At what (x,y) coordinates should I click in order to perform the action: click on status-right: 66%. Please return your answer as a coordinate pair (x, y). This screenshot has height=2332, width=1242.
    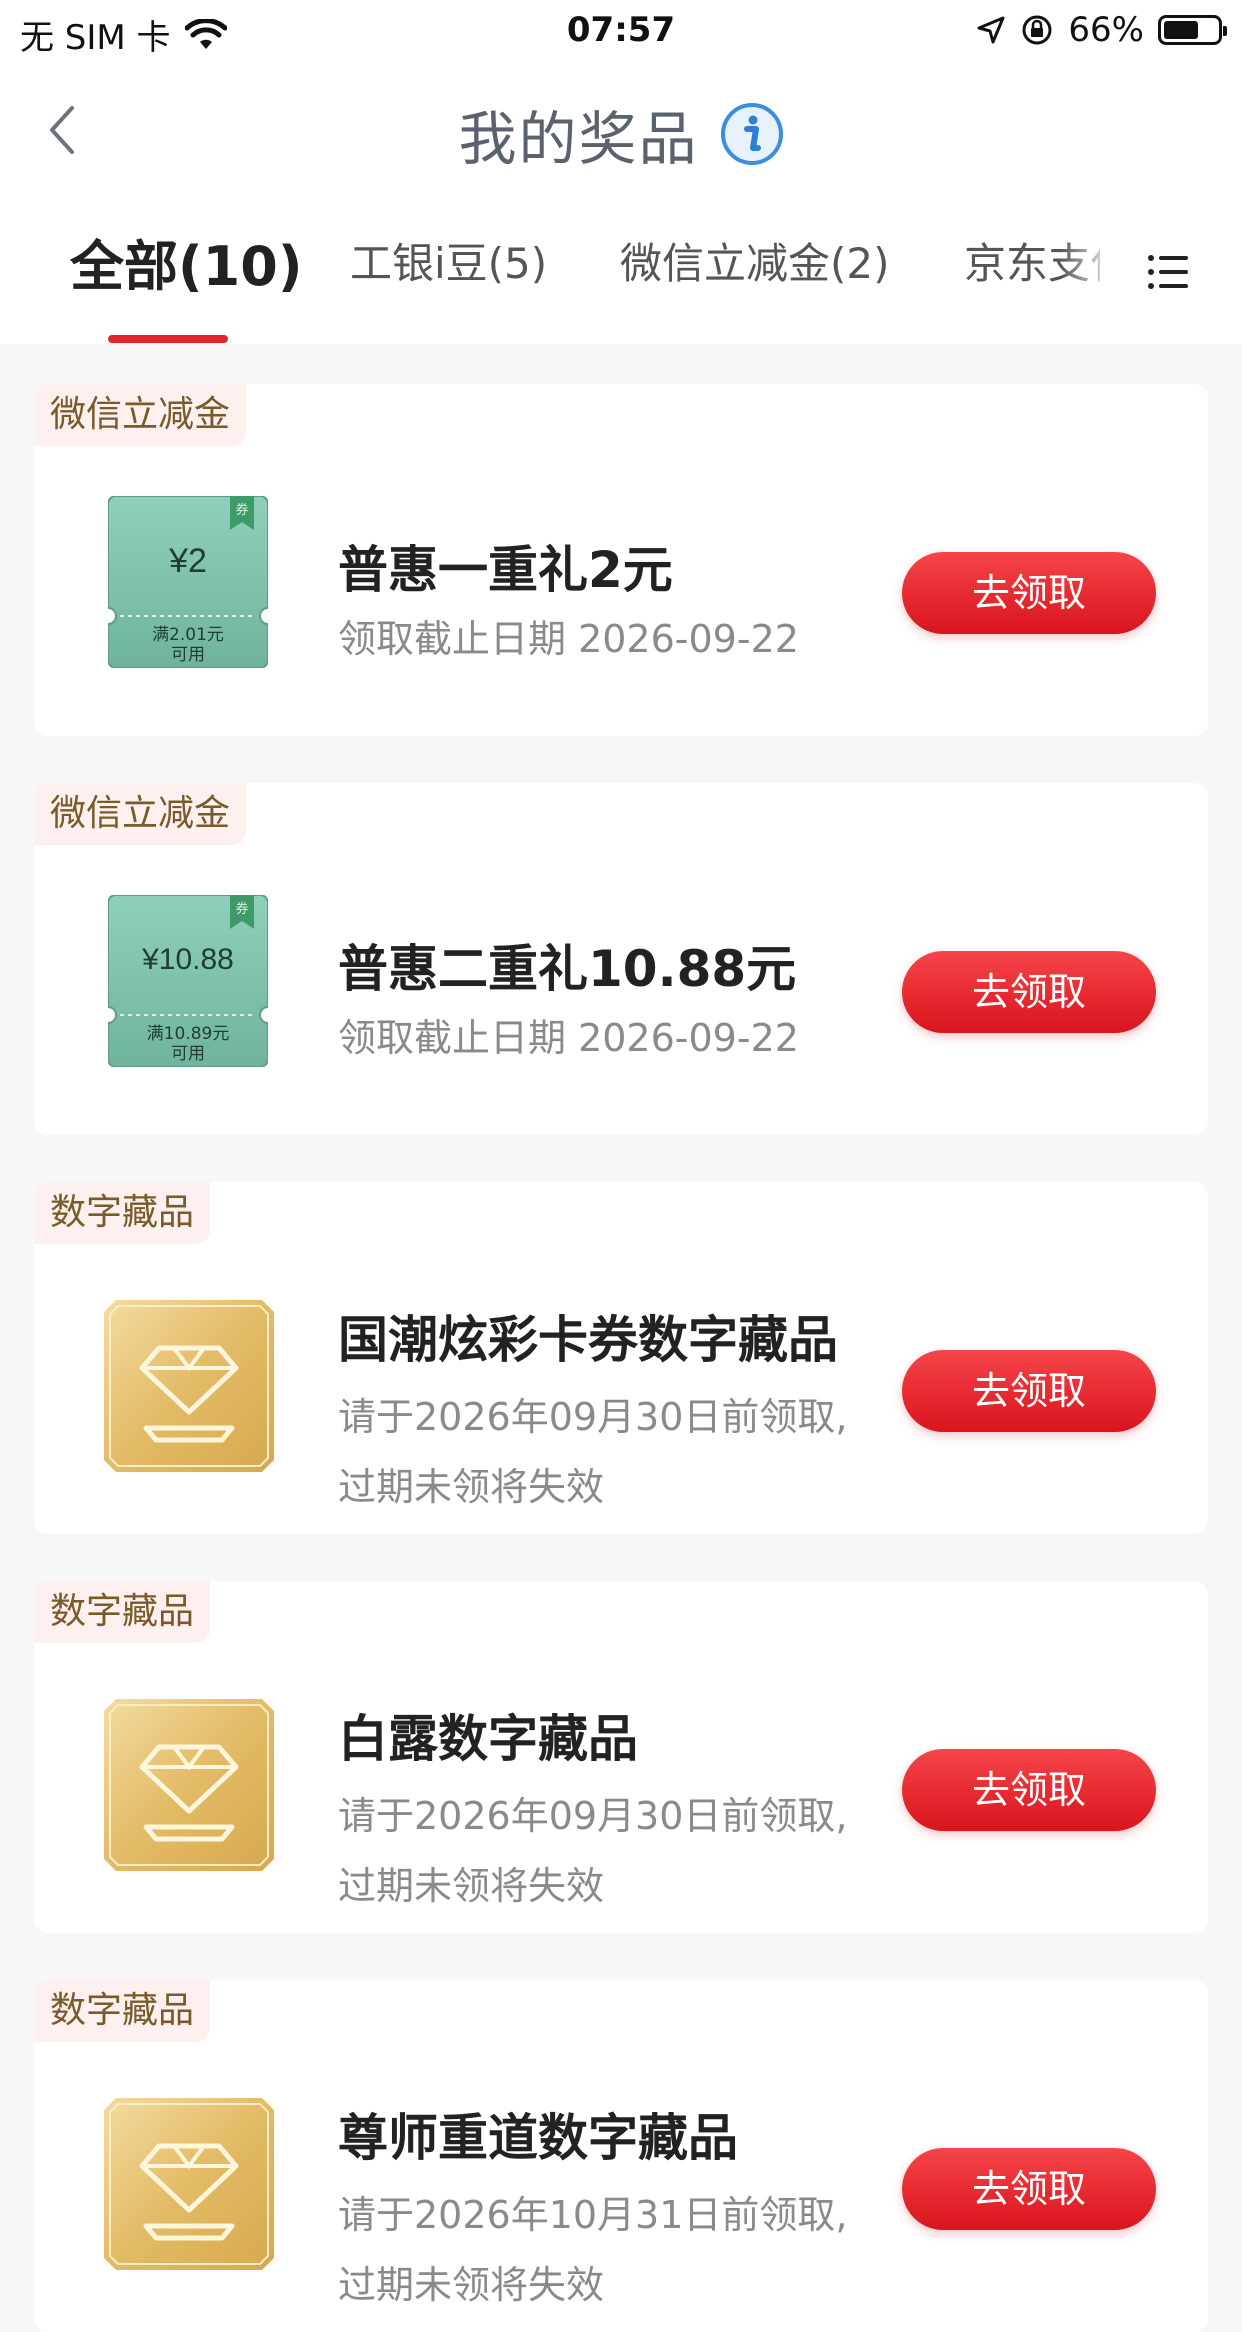
    Looking at the image, I should click on (1101, 30).